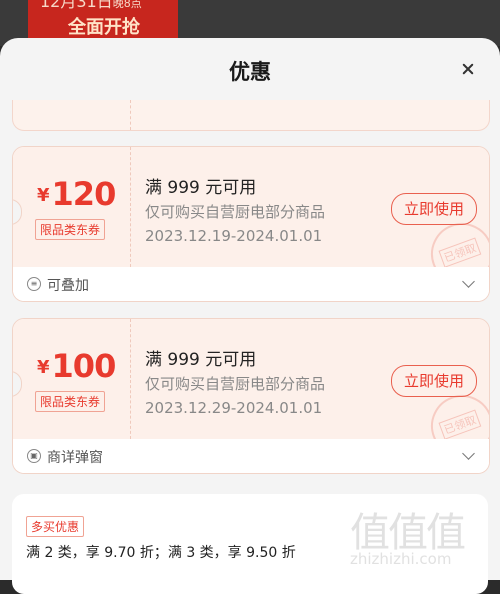 This screenshot has width=500, height=594. I want to click on banner-line1: 12月31日晚8点, so click(91, 5).